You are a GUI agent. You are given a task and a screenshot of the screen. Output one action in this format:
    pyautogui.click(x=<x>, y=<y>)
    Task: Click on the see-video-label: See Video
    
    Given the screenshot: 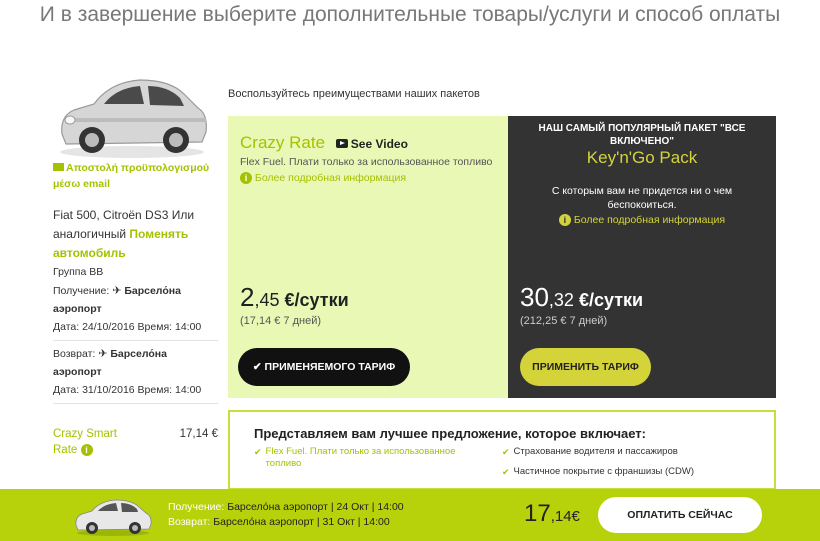 What is the action you would take?
    pyautogui.click(x=379, y=144)
    